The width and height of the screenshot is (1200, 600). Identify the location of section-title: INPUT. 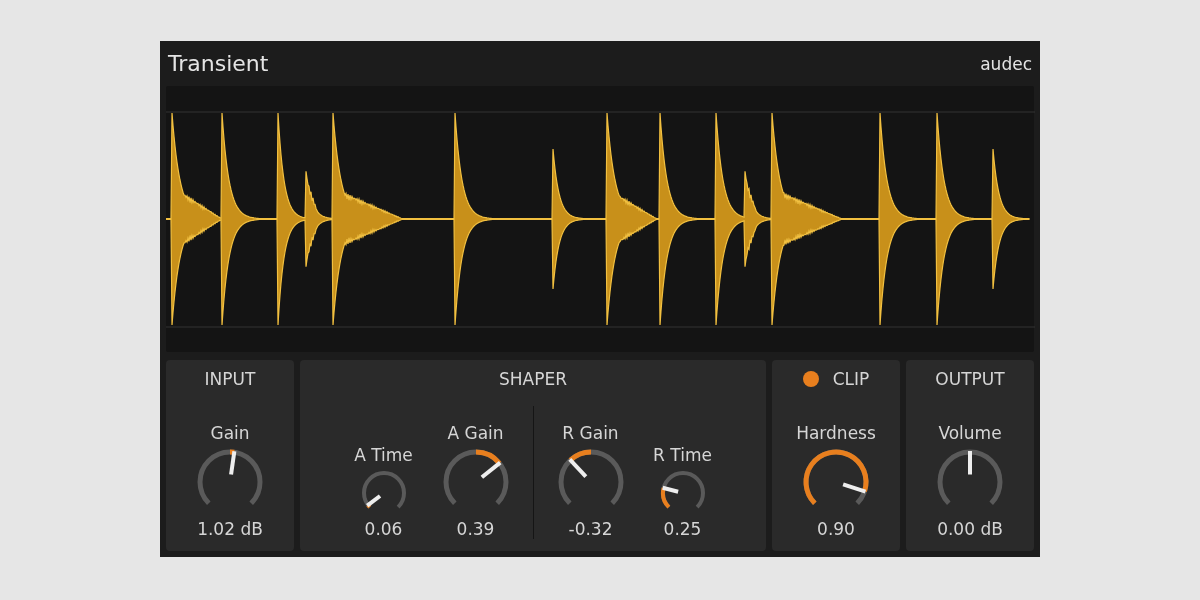
(230, 379).